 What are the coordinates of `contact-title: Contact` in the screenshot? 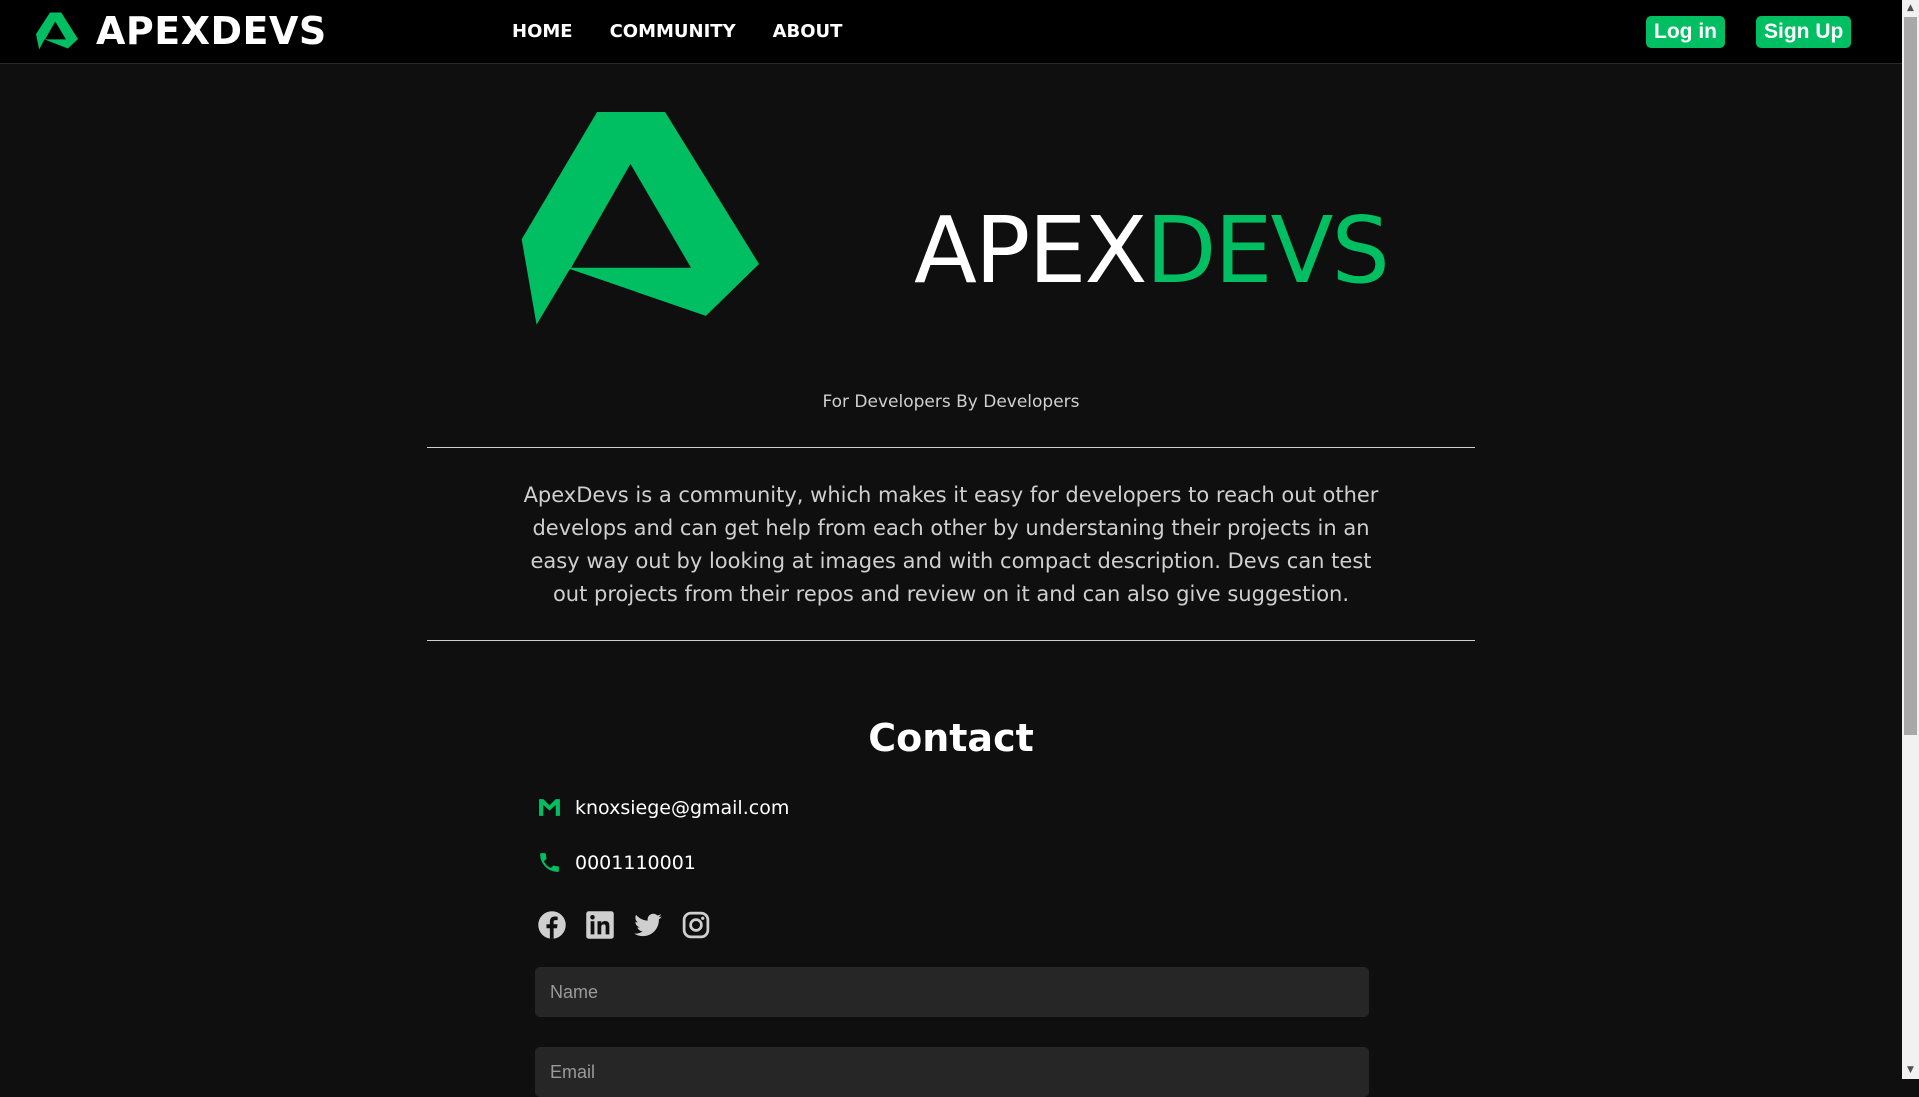 It's located at (951, 738).